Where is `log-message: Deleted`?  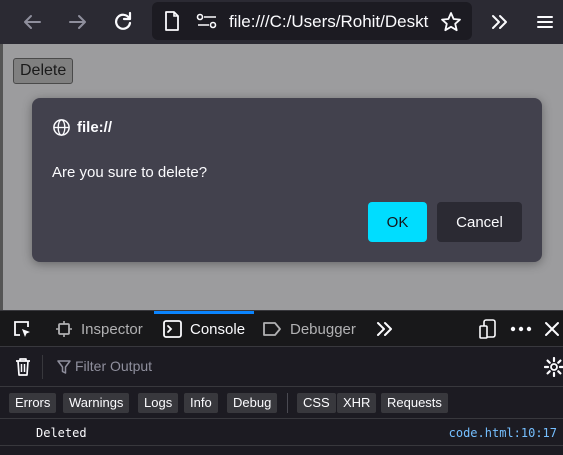 log-message: Deleted is located at coordinates (61, 433).